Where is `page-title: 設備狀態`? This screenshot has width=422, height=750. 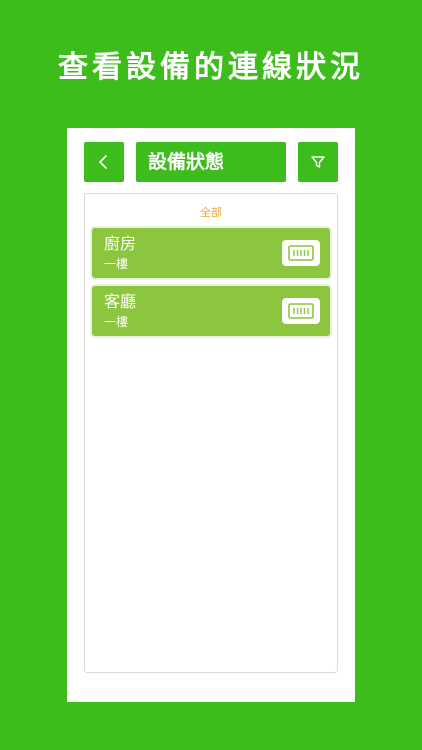
page-title: 設備狀態 is located at coordinates (211, 162).